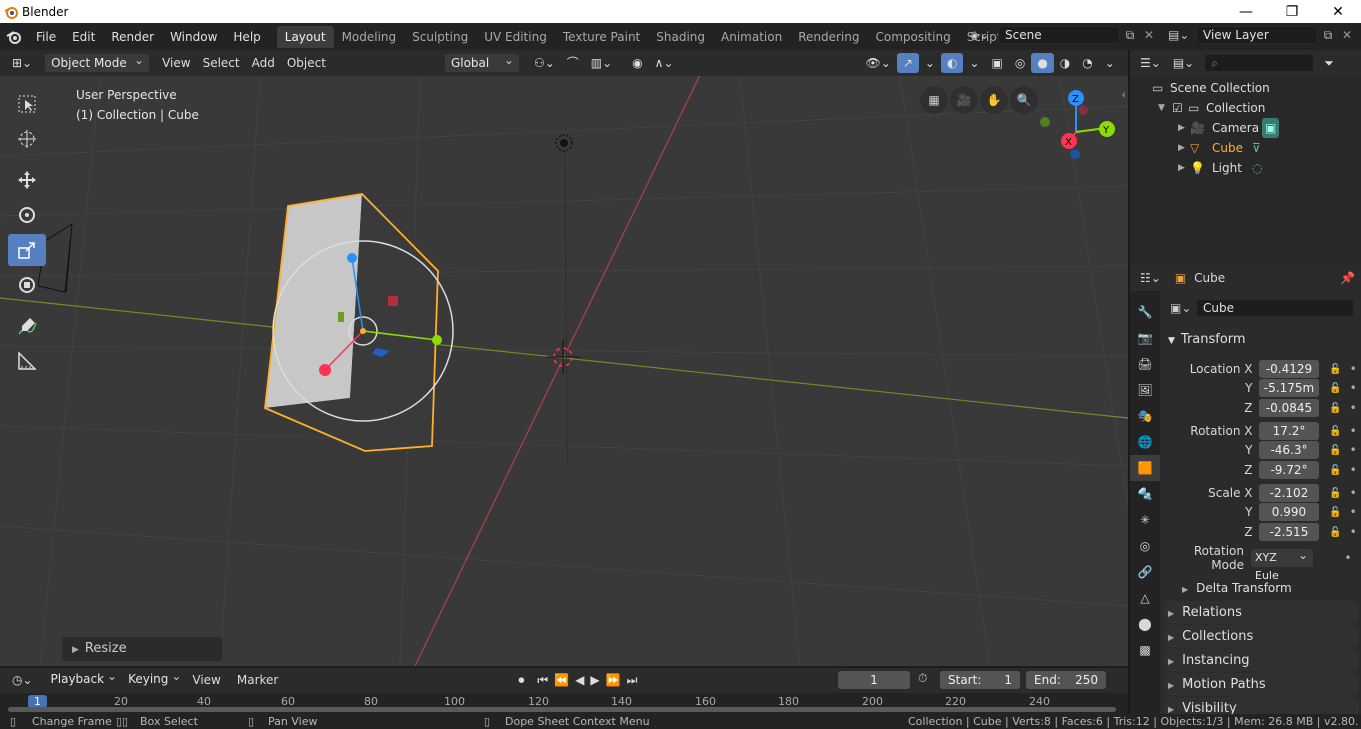 The height and width of the screenshot is (729, 1361). What do you see at coordinates (922, 678) in the screenshot?
I see `stopwatch-icon: ⏱` at bounding box center [922, 678].